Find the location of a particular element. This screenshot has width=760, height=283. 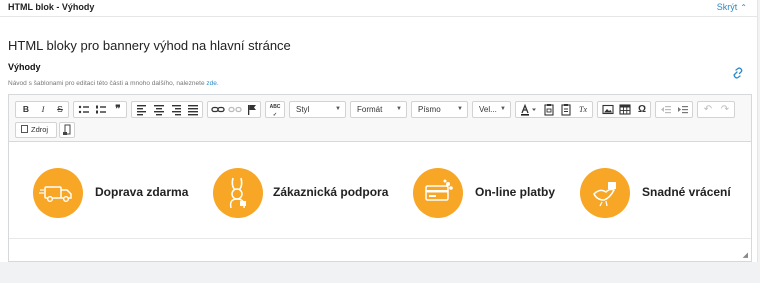

source-label: Zdroj is located at coordinates (40, 129).